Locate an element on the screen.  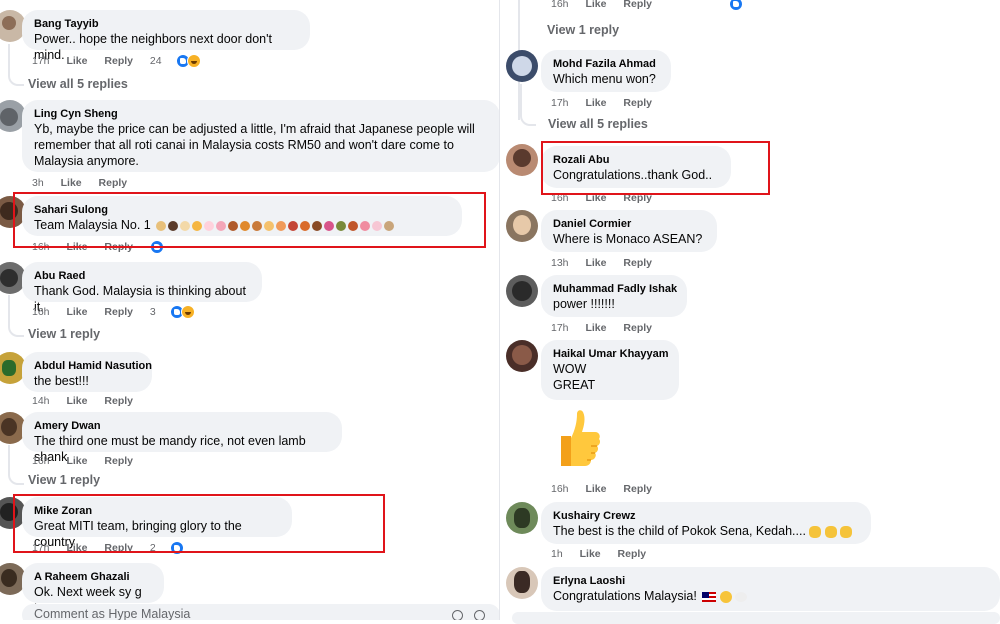
comment-actions: 3h Like Reply is located at coordinates (86, 183).